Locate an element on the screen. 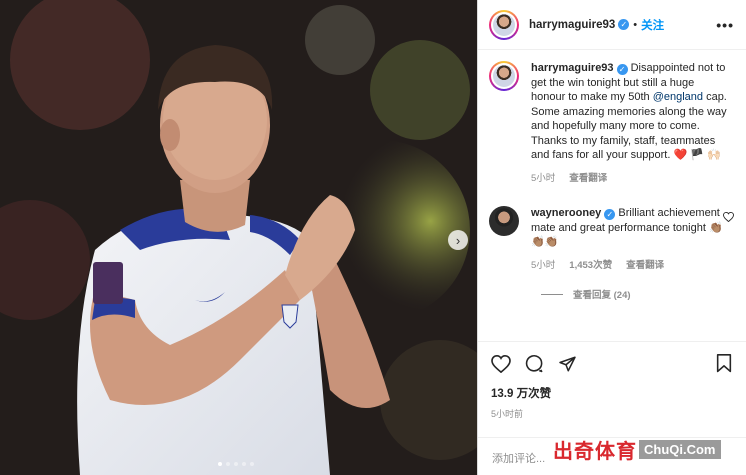 The height and width of the screenshot is (475, 746). caption-meta: 5小时 查看翻译 is located at coordinates (629, 179).